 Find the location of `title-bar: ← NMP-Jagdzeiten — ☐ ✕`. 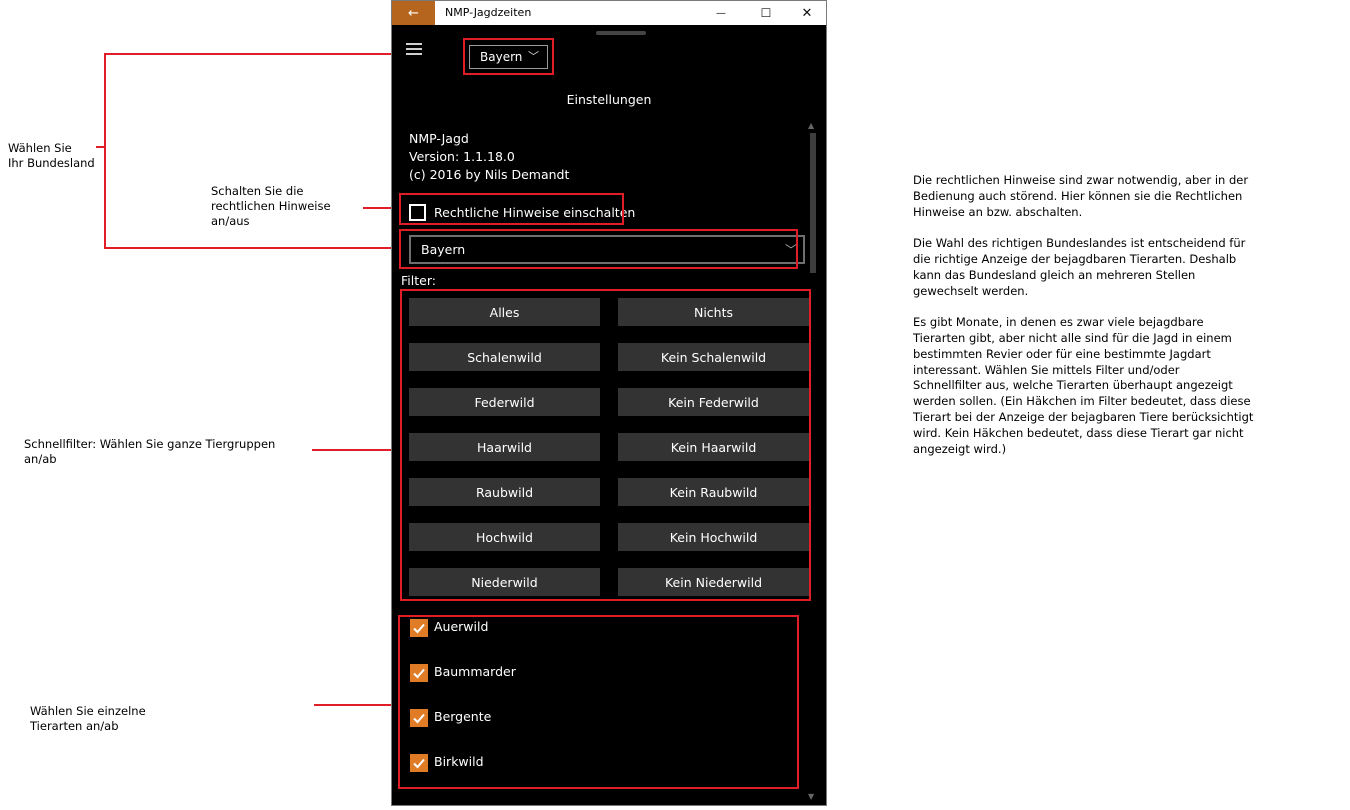

title-bar: ← NMP-Jagdzeiten — ☐ ✕ is located at coordinates (609, 13).